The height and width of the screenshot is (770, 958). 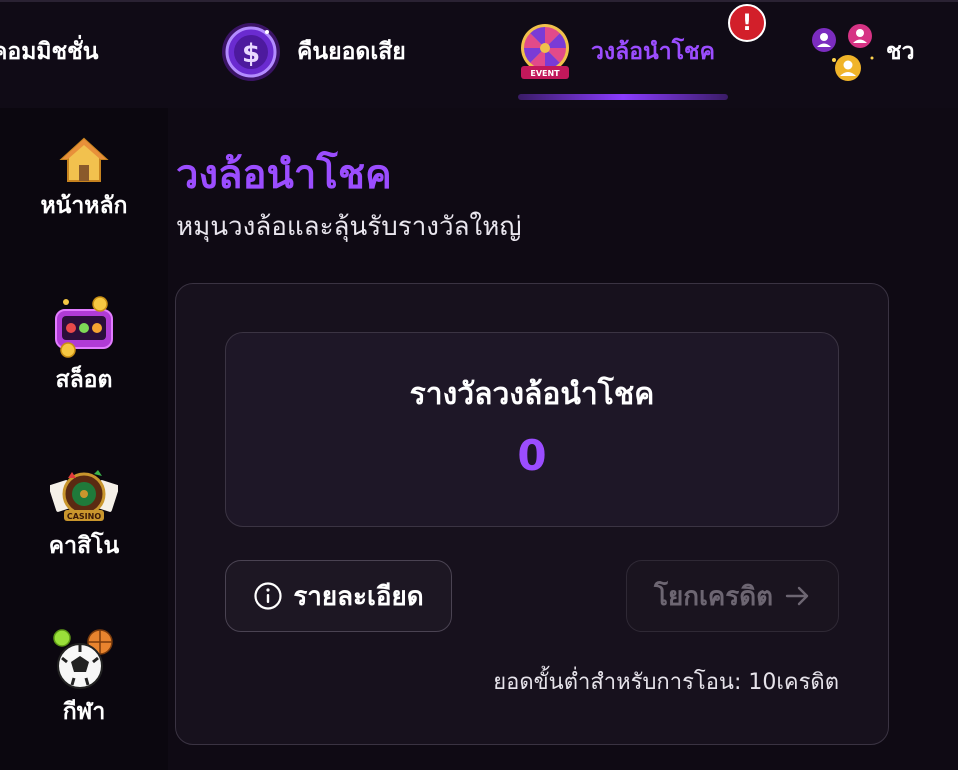 I want to click on sidebar-item-casino-label: คาสิโน, so click(x=84, y=546).